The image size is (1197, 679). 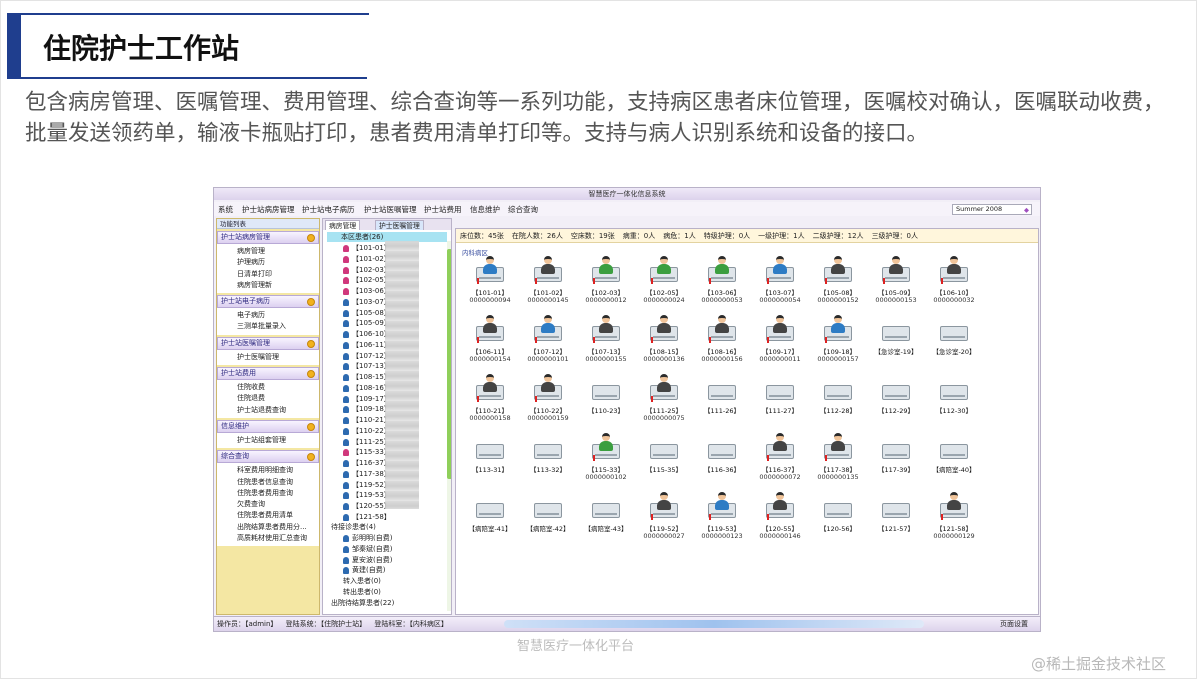 I want to click on tree-patient-item: 【116-37】, so click(x=367, y=463).